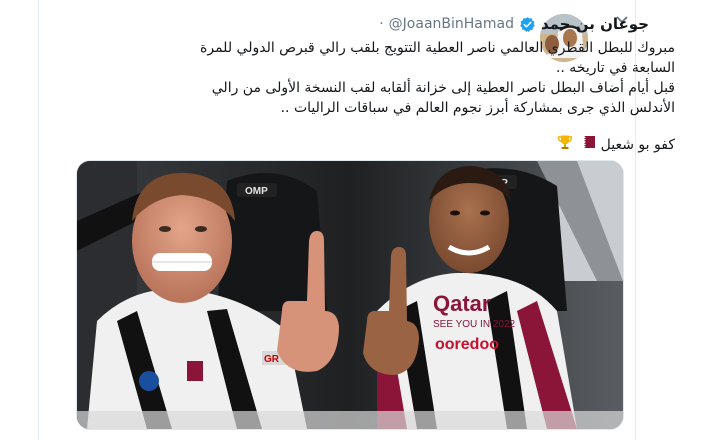  I want to click on tweet-line-2: السابعة في تاريخه .., so click(615, 68).